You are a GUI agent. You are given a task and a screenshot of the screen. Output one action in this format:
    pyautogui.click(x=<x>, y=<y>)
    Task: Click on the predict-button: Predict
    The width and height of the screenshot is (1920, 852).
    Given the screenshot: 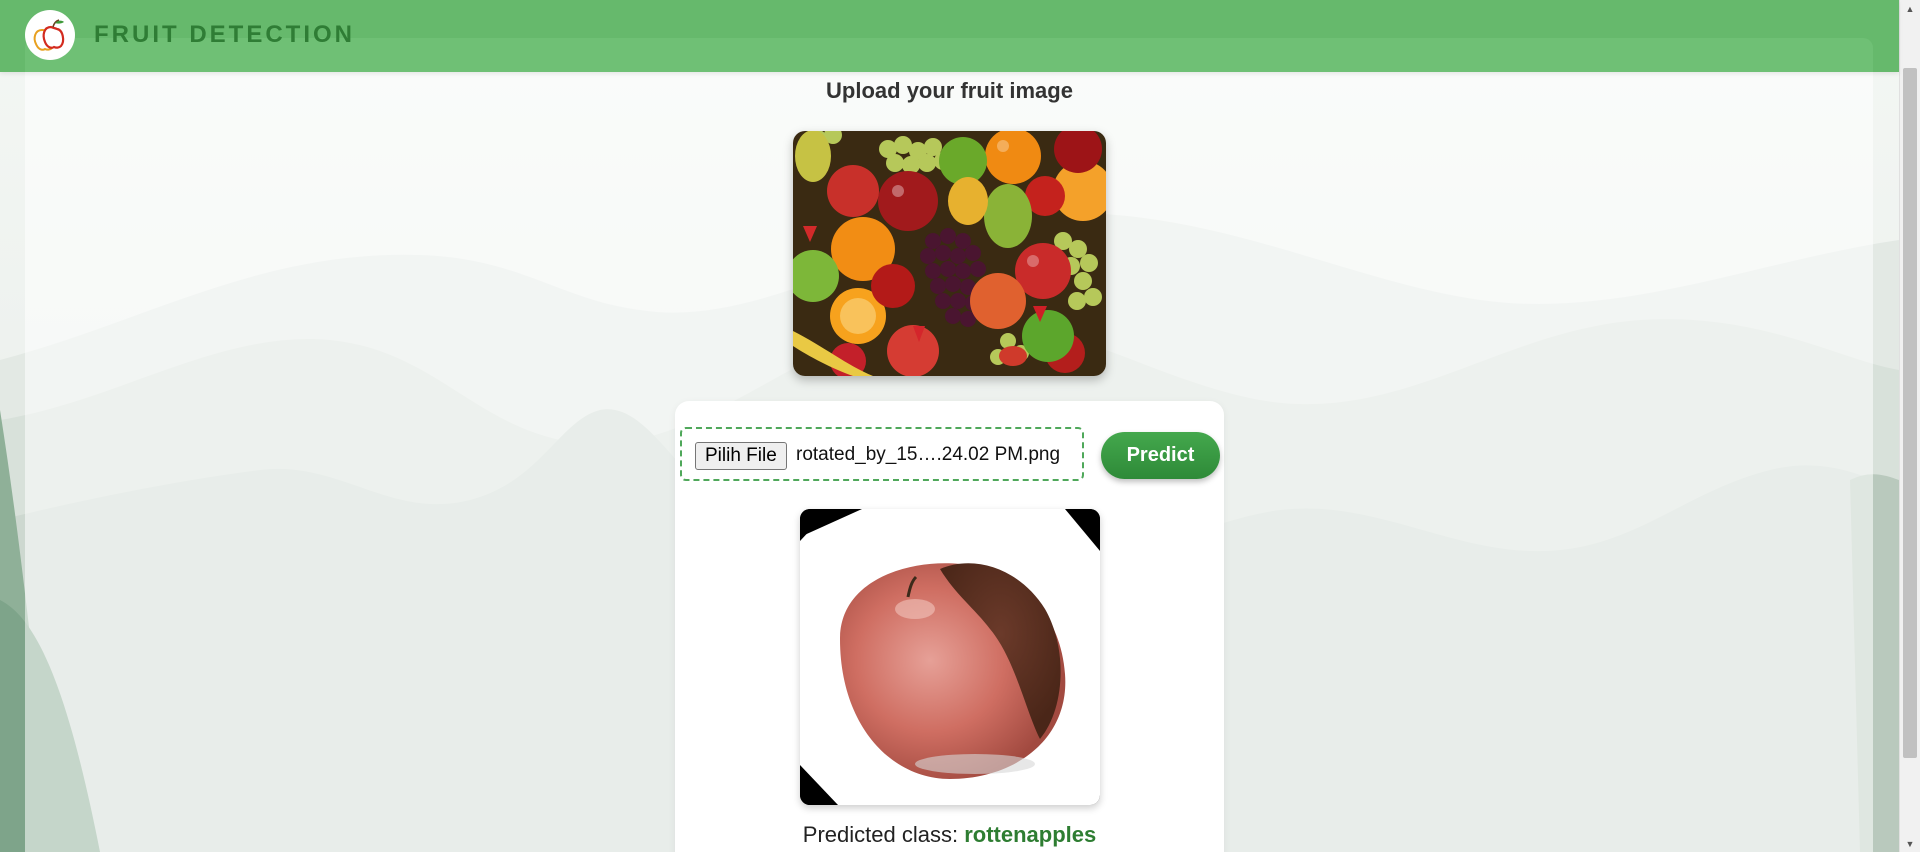 What is the action you would take?
    pyautogui.click(x=1160, y=455)
    